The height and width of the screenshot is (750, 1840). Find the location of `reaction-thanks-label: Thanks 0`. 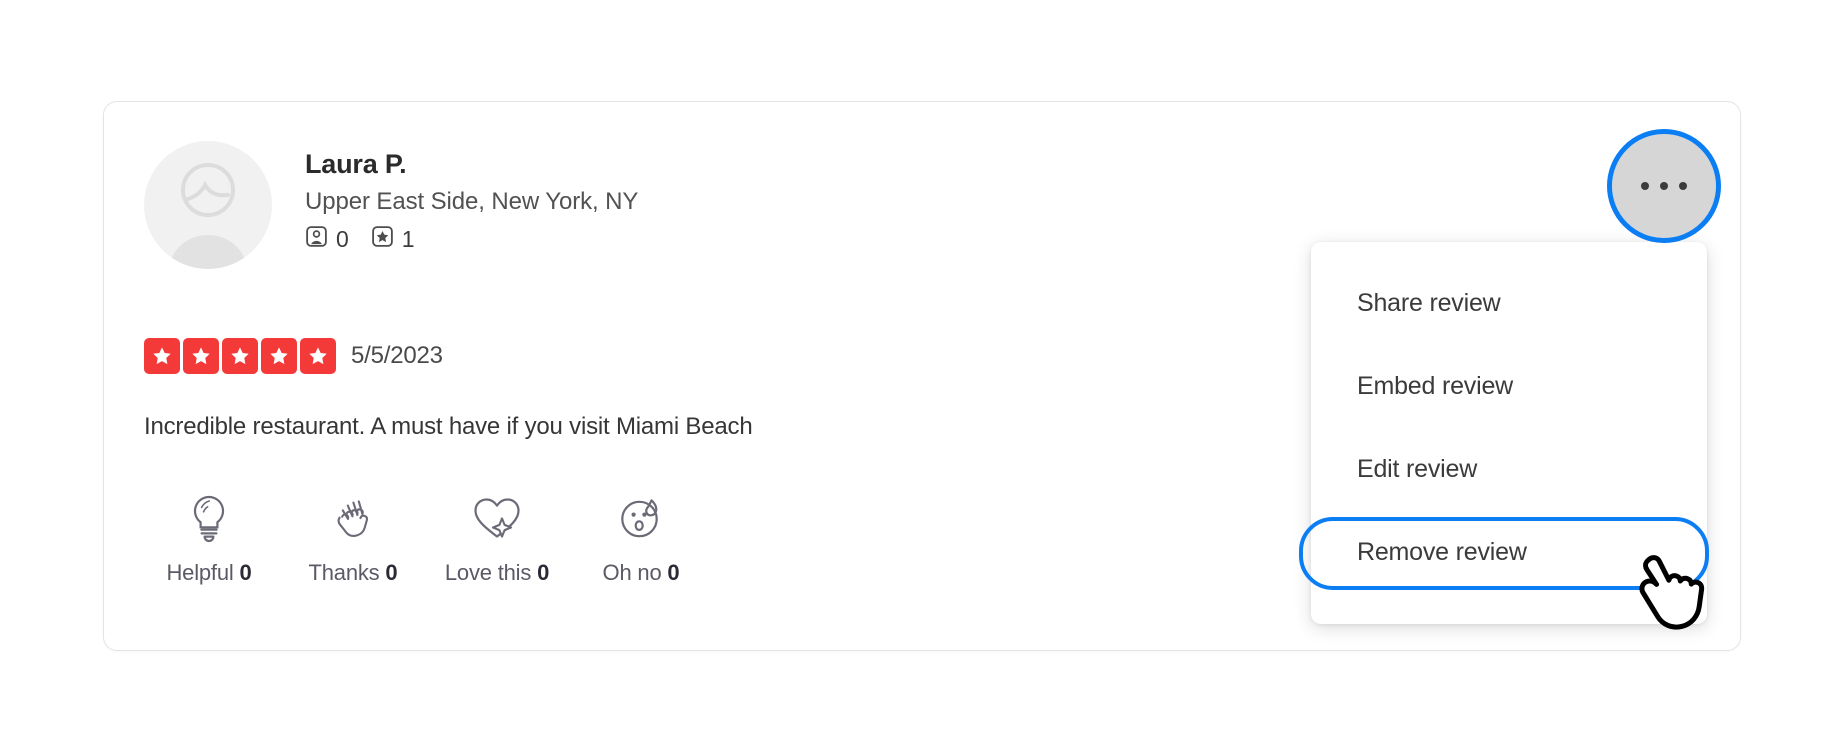

reaction-thanks-label: Thanks 0 is located at coordinates (353, 572).